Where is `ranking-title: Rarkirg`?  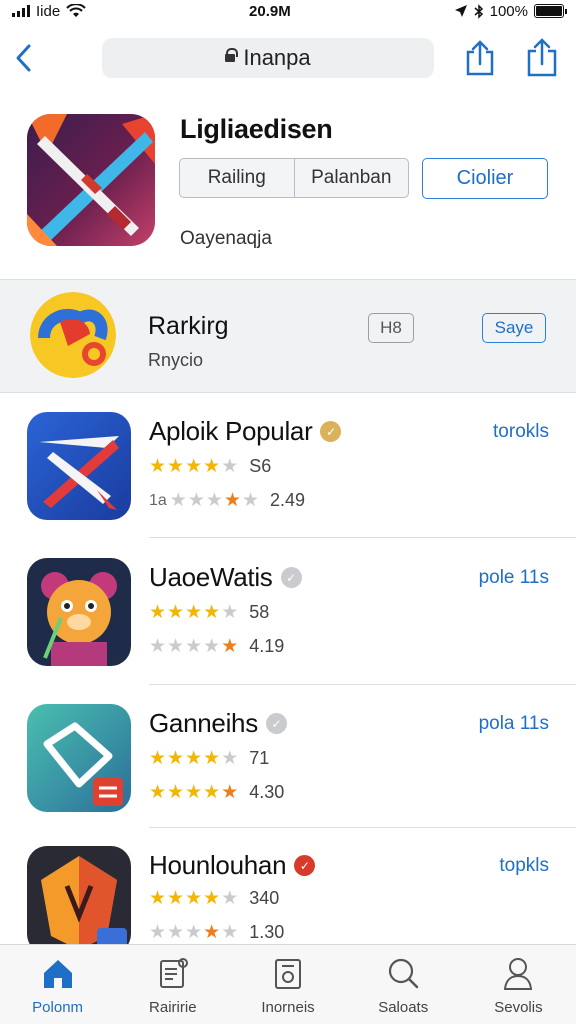 ranking-title: Rarkirg is located at coordinates (188, 326).